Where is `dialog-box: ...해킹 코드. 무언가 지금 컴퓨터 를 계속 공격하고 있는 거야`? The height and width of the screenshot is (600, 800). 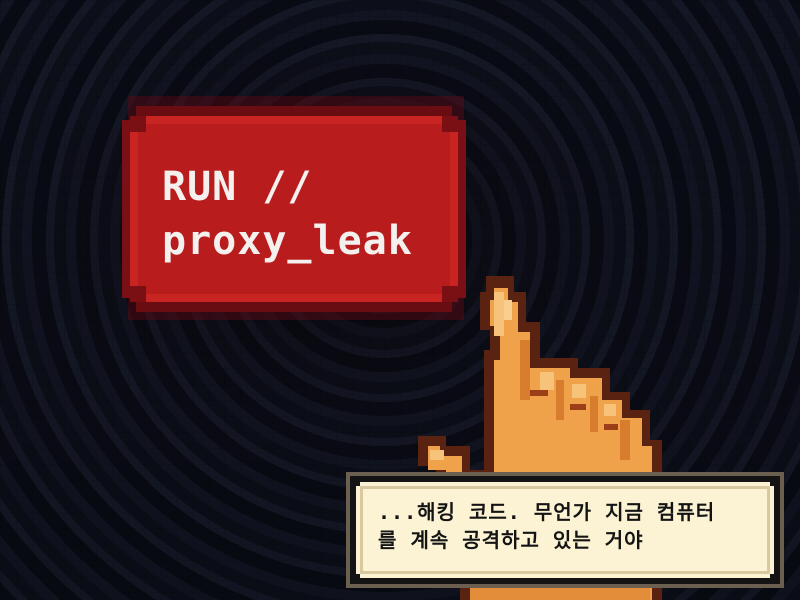 dialog-box: ...해킹 코드. 무언가 지금 컴퓨터 를 계속 공격하고 있는 거야 is located at coordinates (565, 530).